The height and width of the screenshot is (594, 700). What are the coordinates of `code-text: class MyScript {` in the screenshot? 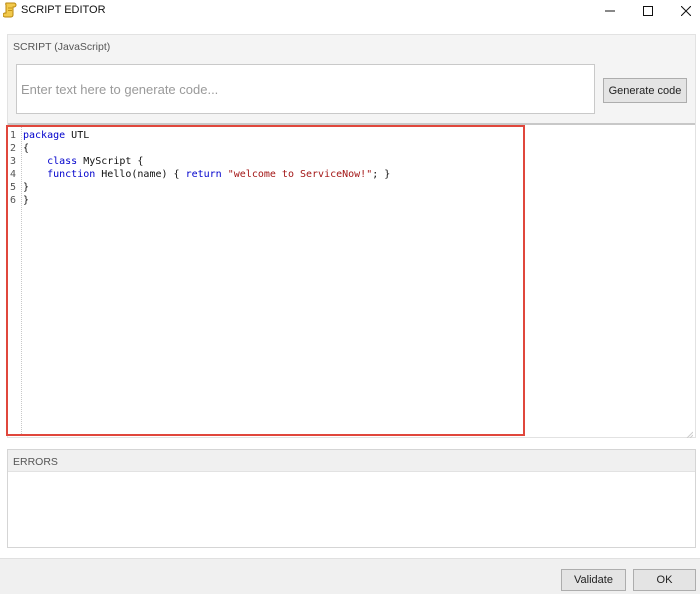 It's located at (83, 161).